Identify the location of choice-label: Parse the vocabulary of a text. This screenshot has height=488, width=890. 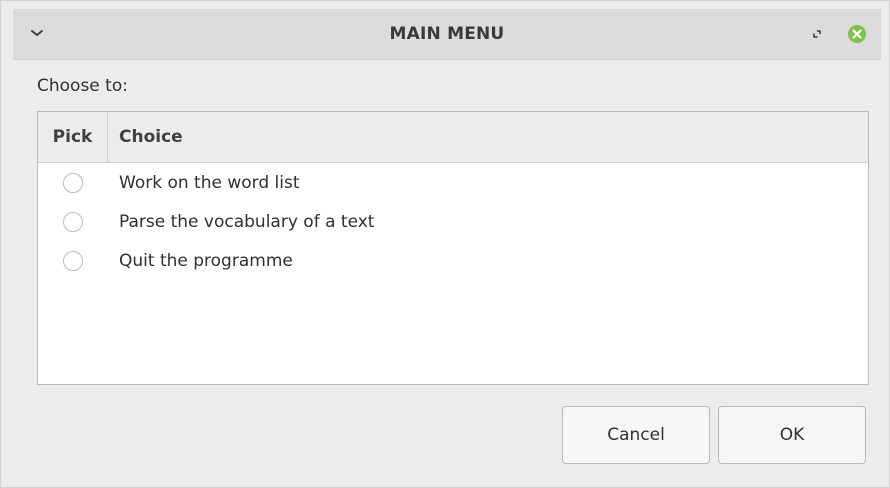
(247, 221).